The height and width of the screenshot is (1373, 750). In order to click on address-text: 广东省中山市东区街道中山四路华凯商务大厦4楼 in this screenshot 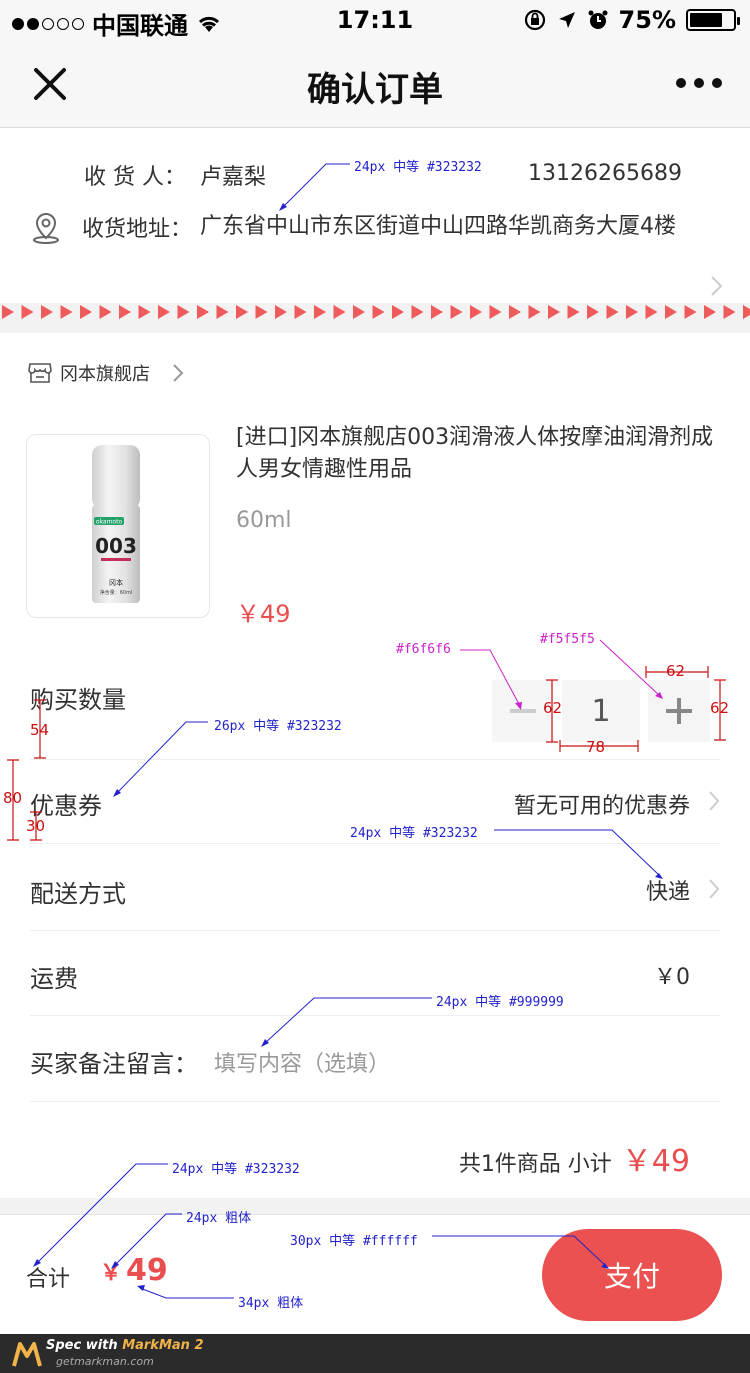, I will do `click(438, 226)`.